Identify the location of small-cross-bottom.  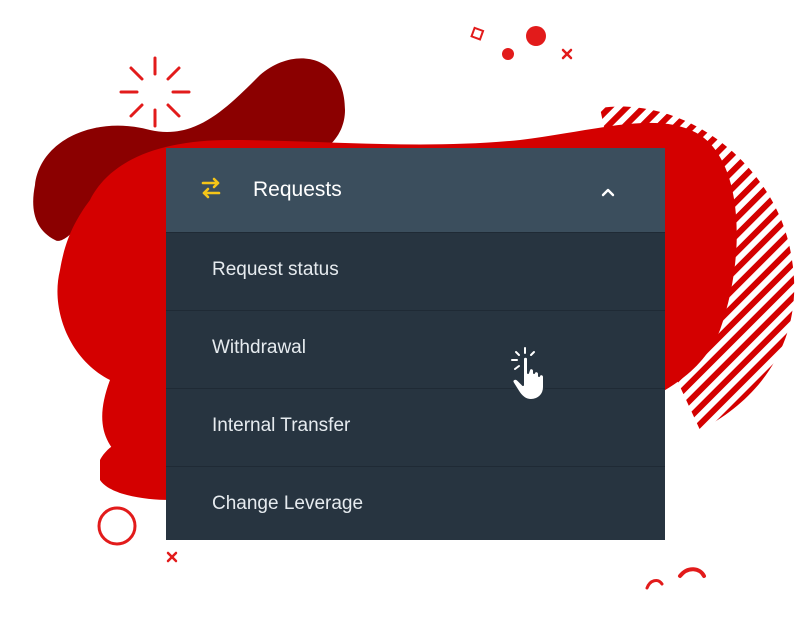
(172, 557).